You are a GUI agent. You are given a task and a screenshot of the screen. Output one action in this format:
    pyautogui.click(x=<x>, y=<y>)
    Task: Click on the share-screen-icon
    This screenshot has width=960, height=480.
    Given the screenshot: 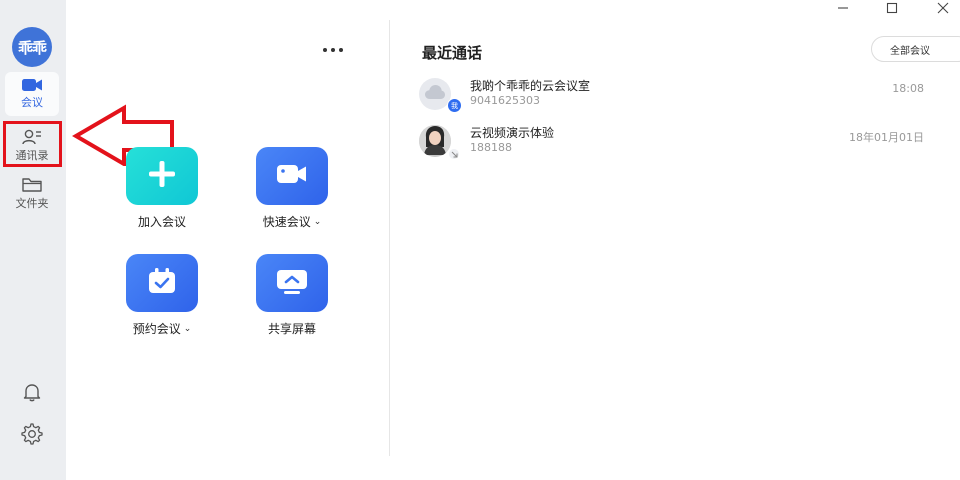 What is the action you would take?
    pyautogui.click(x=292, y=283)
    